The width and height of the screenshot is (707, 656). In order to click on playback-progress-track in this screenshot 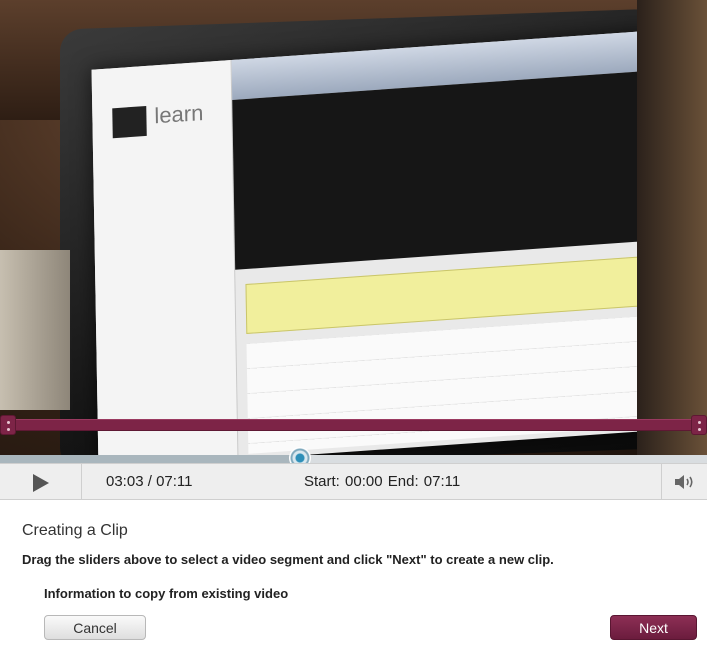, I will do `click(353, 459)`.